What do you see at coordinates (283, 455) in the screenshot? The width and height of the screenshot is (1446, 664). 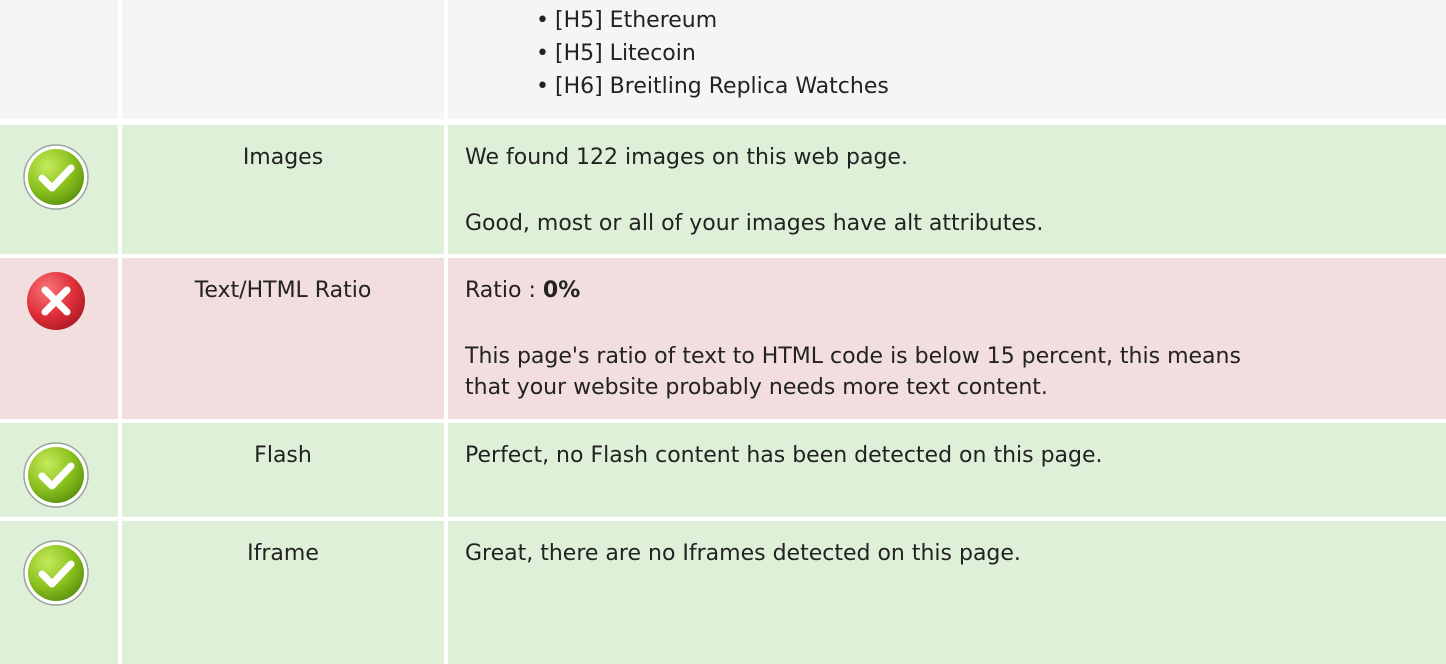 I see `check-label: Flash` at bounding box center [283, 455].